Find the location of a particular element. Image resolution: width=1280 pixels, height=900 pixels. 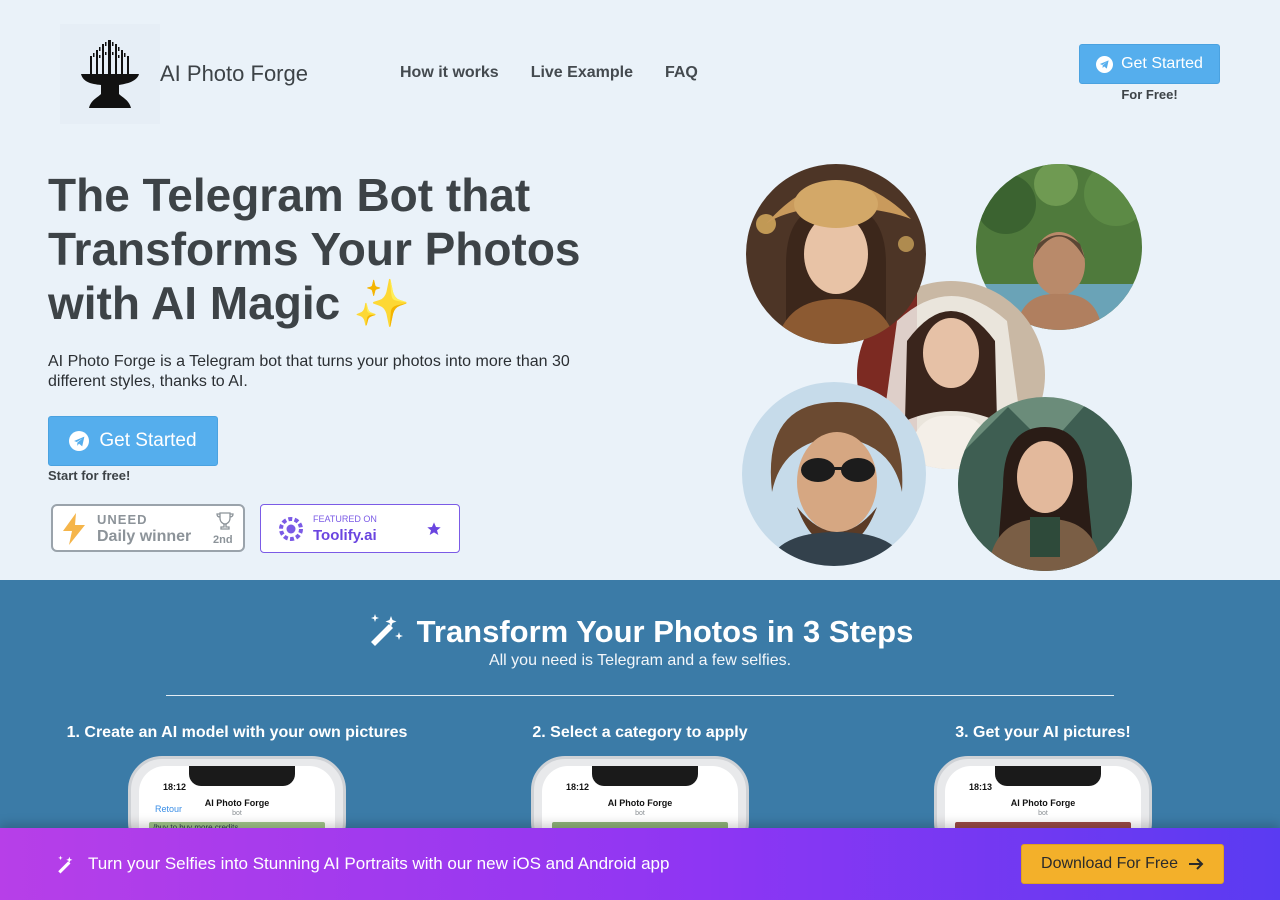

header-cta-subtext: For Free! is located at coordinates (1149, 94).